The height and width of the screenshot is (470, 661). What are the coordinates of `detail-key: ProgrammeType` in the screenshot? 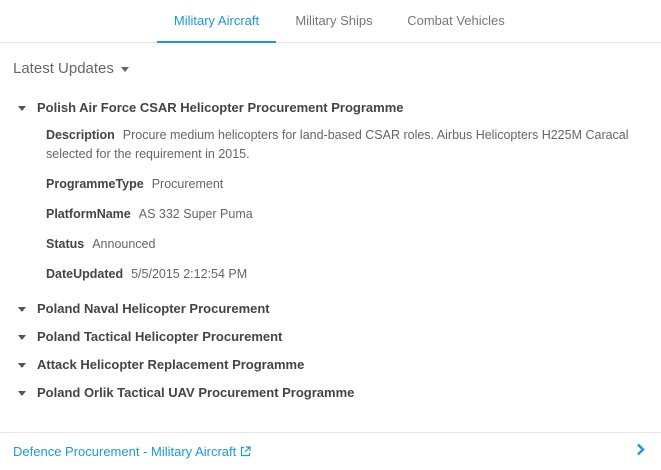 It's located at (95, 184).